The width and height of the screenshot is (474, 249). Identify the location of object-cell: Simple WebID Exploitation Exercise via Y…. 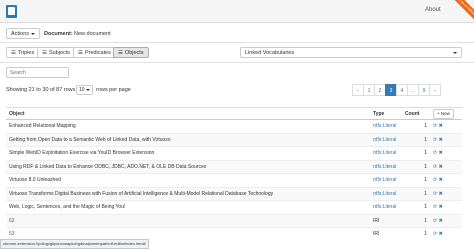
(188, 153).